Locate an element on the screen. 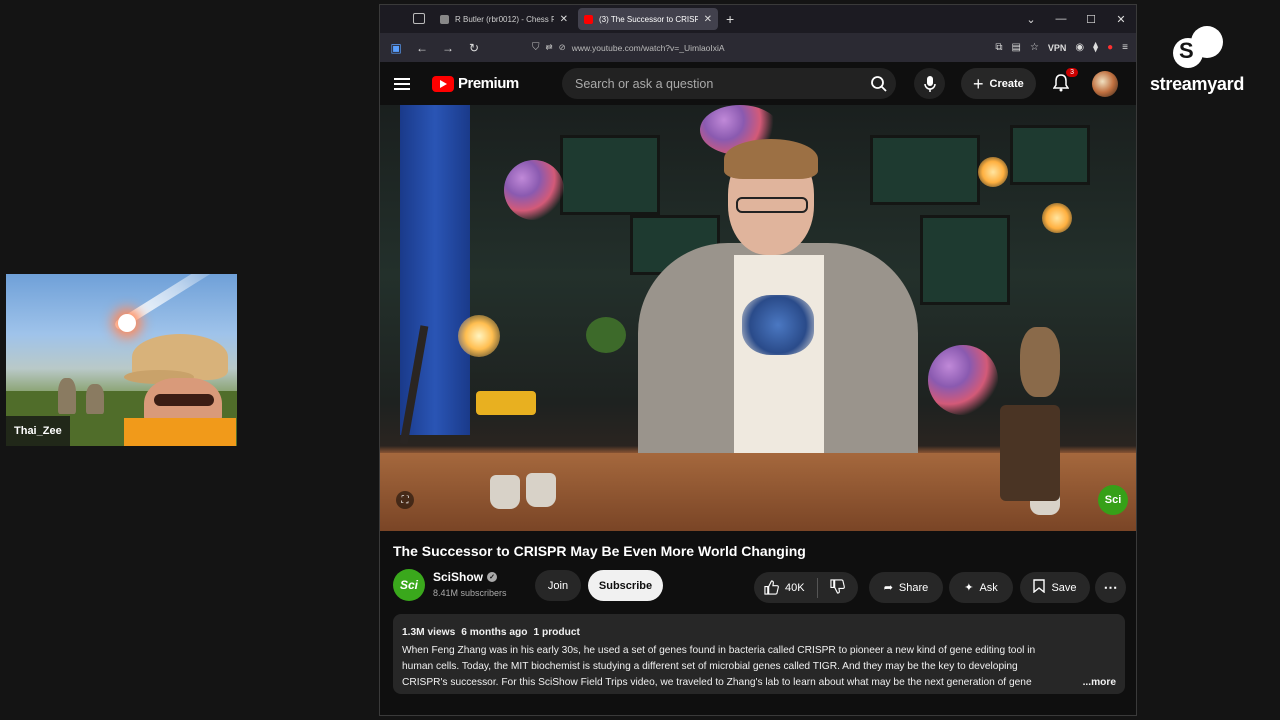  like-divider is located at coordinates (817, 587).